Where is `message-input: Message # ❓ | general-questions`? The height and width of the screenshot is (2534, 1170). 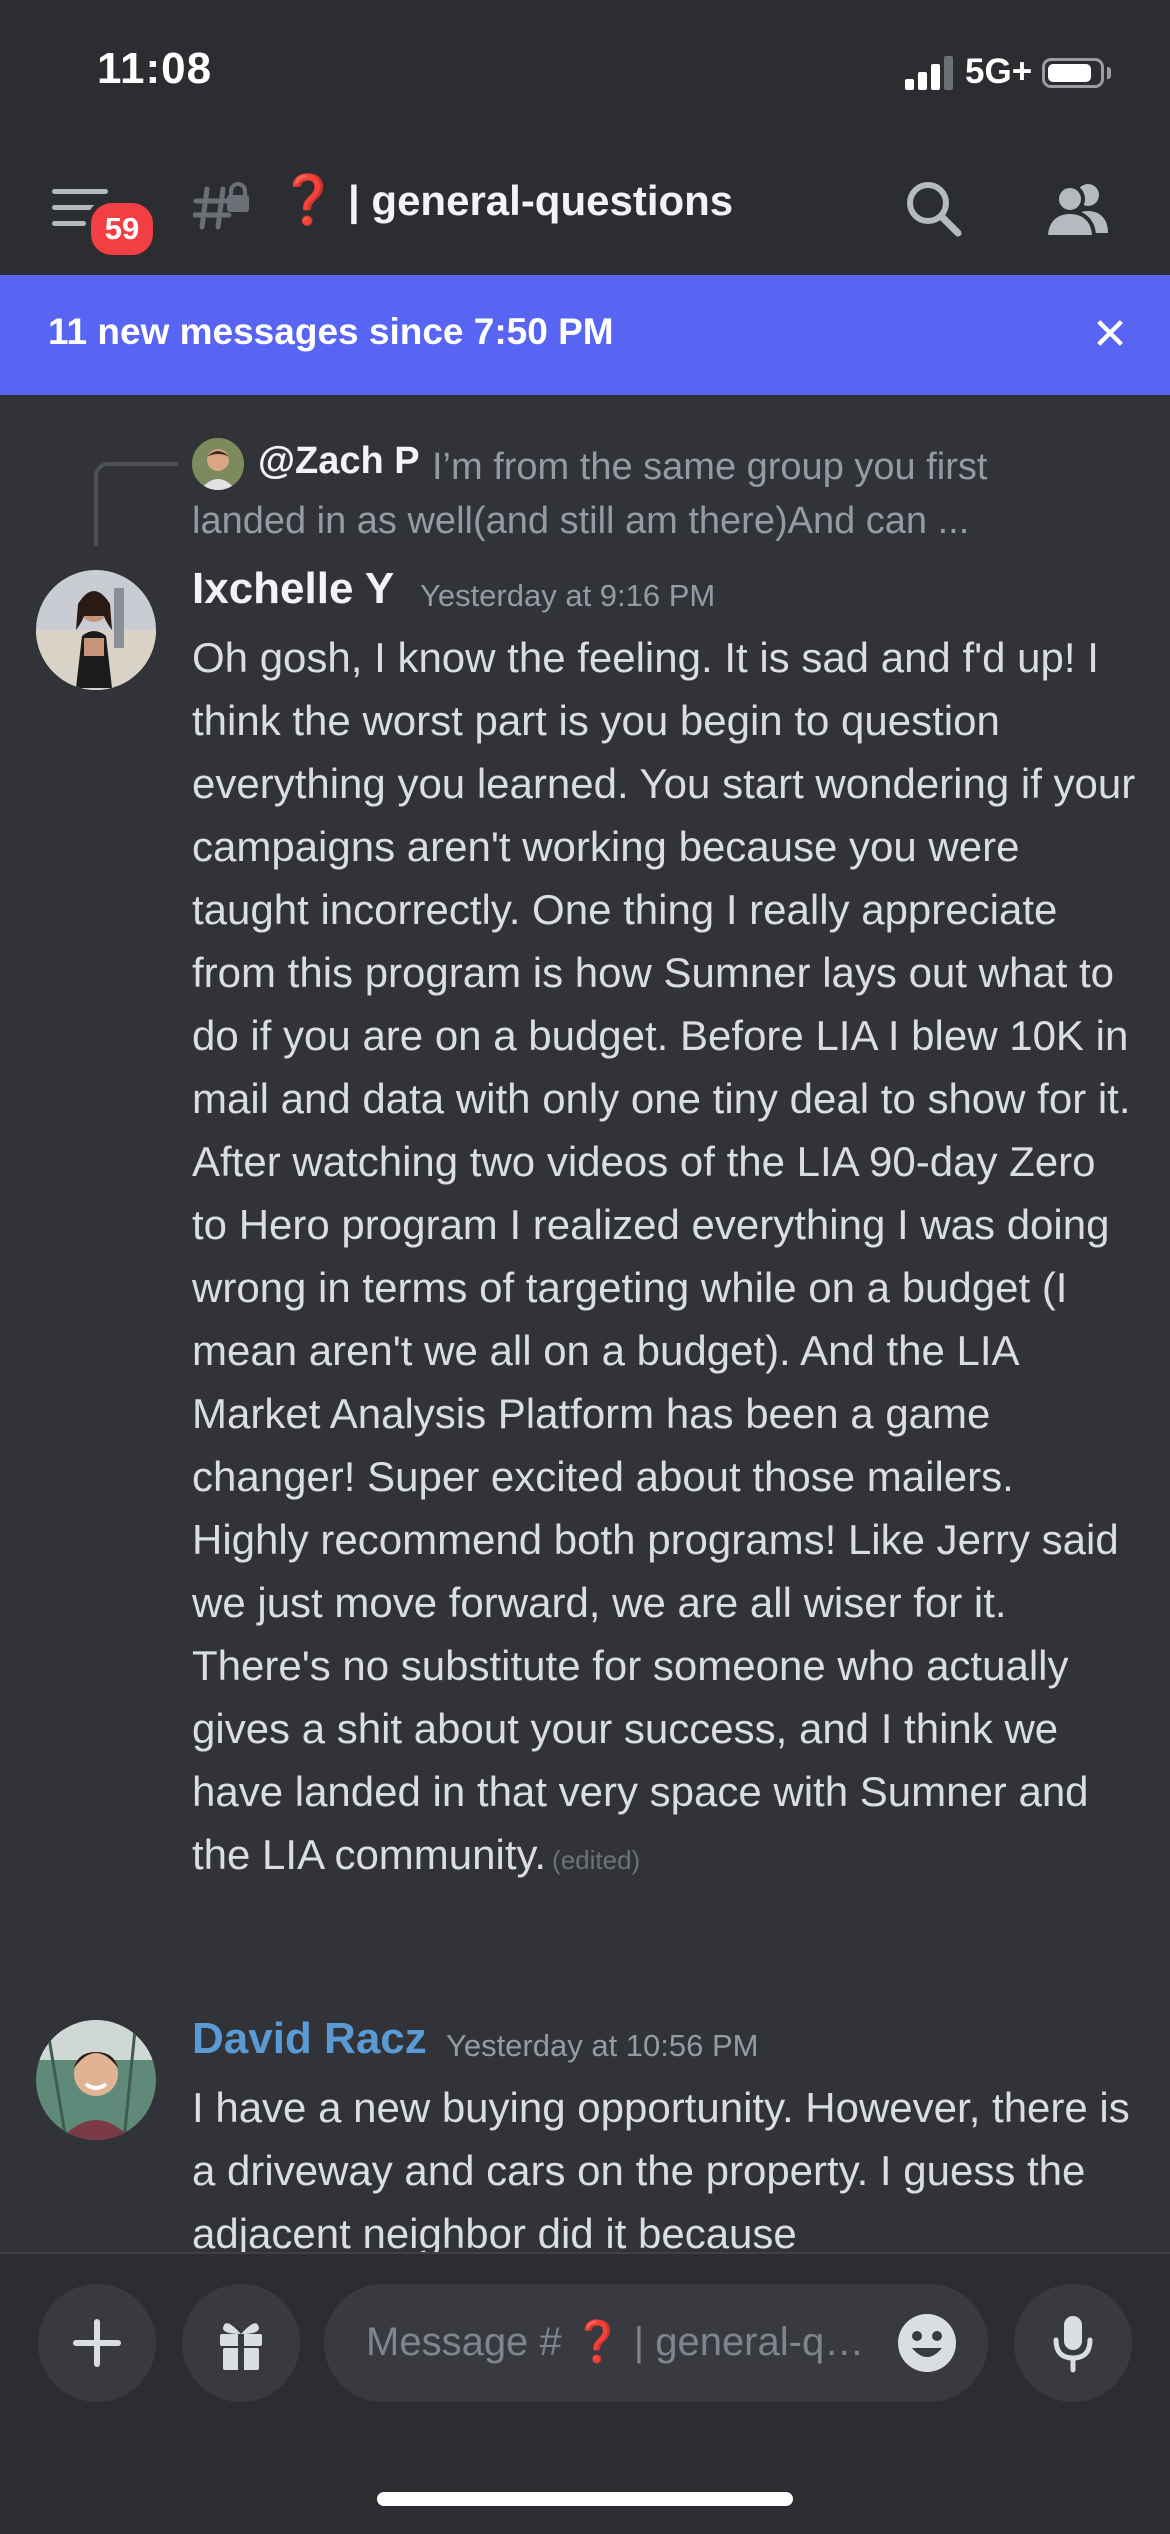 message-input: Message # ❓ | general-questions is located at coordinates (656, 2343).